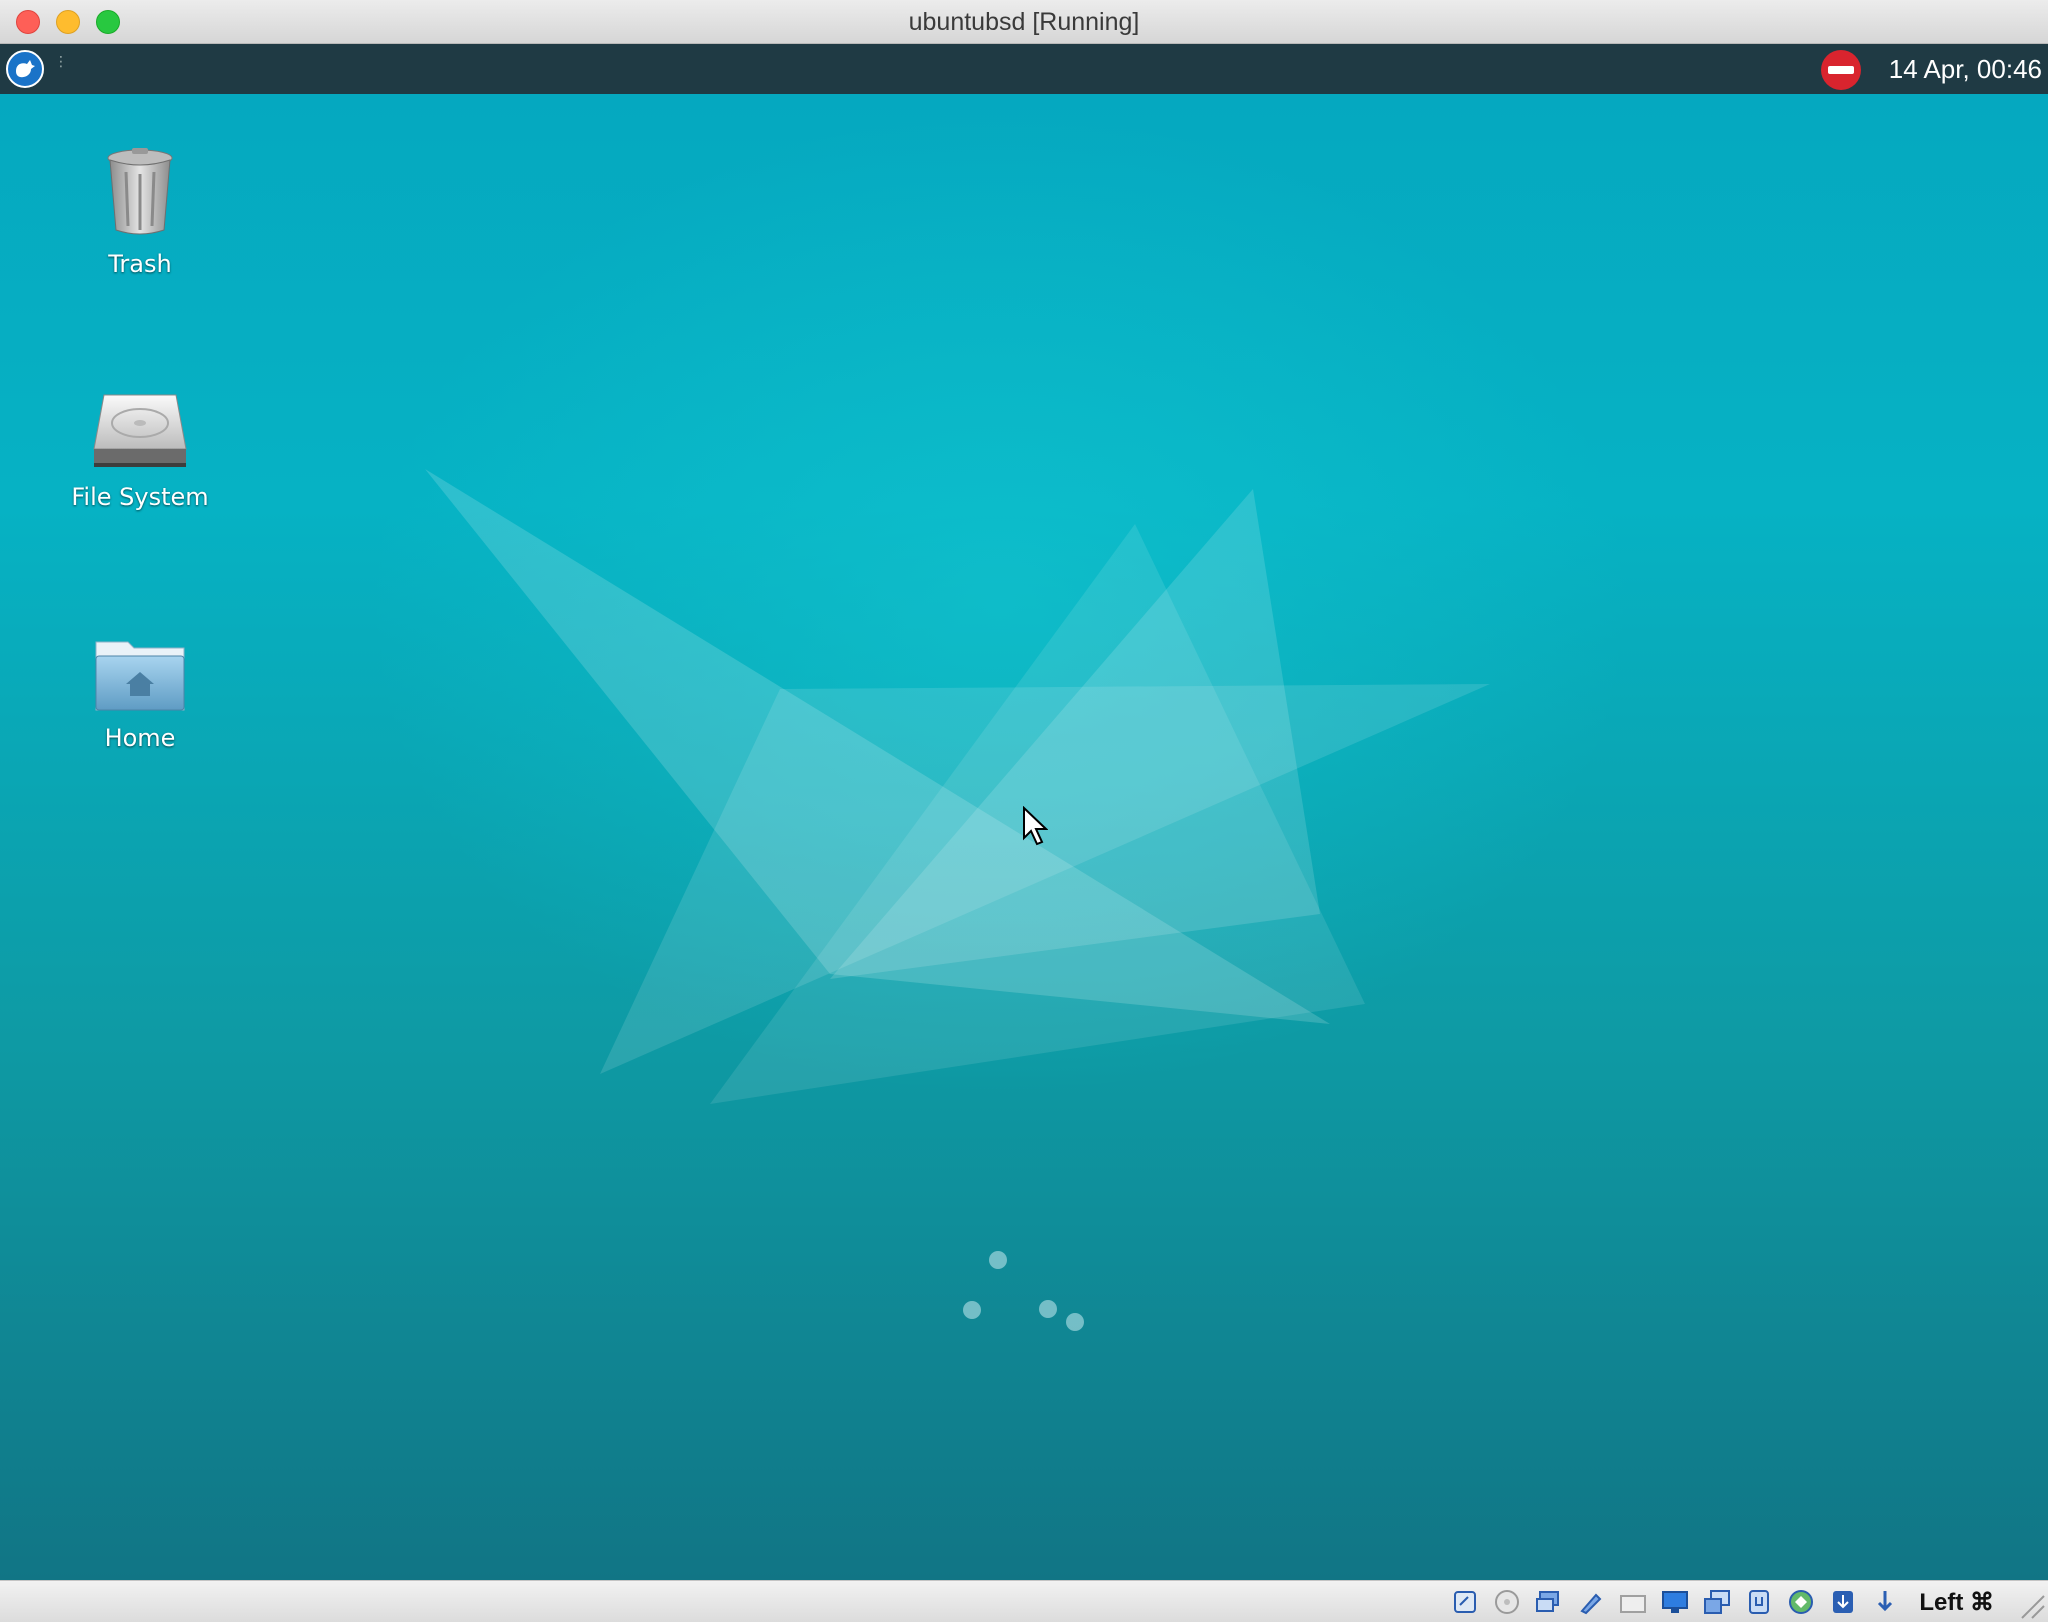 This screenshot has height=1622, width=2048. Describe the element at coordinates (140, 191) in the screenshot. I see `trash-icon` at that location.